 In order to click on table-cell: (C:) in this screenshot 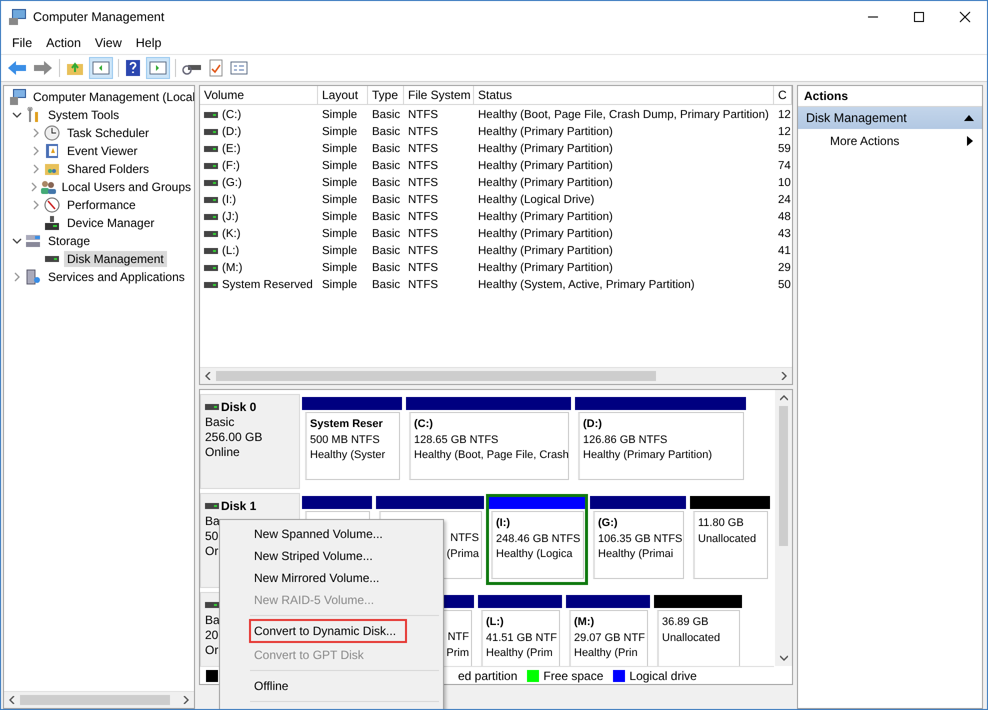, I will do `click(232, 114)`.